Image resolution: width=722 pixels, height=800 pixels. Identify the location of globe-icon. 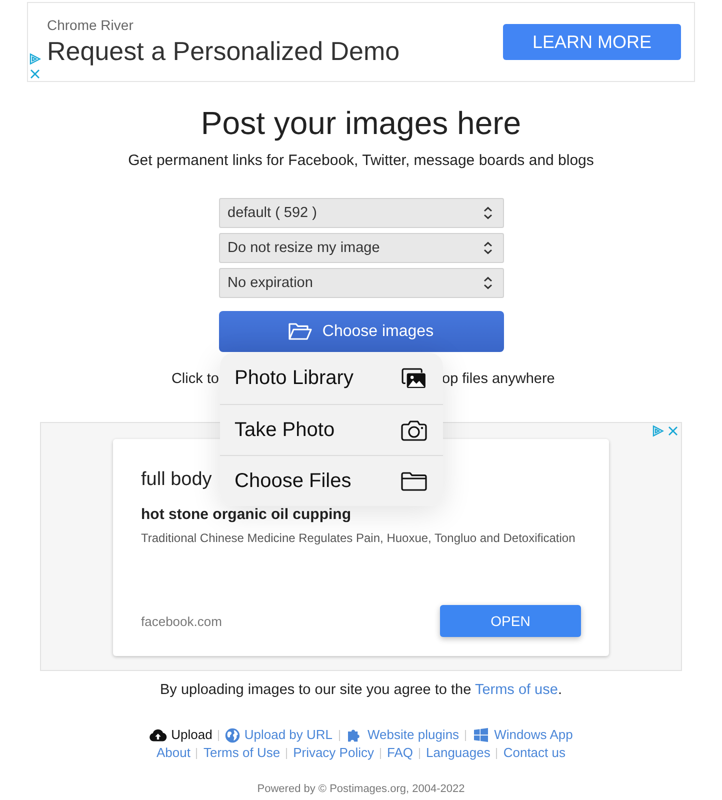
(232, 735).